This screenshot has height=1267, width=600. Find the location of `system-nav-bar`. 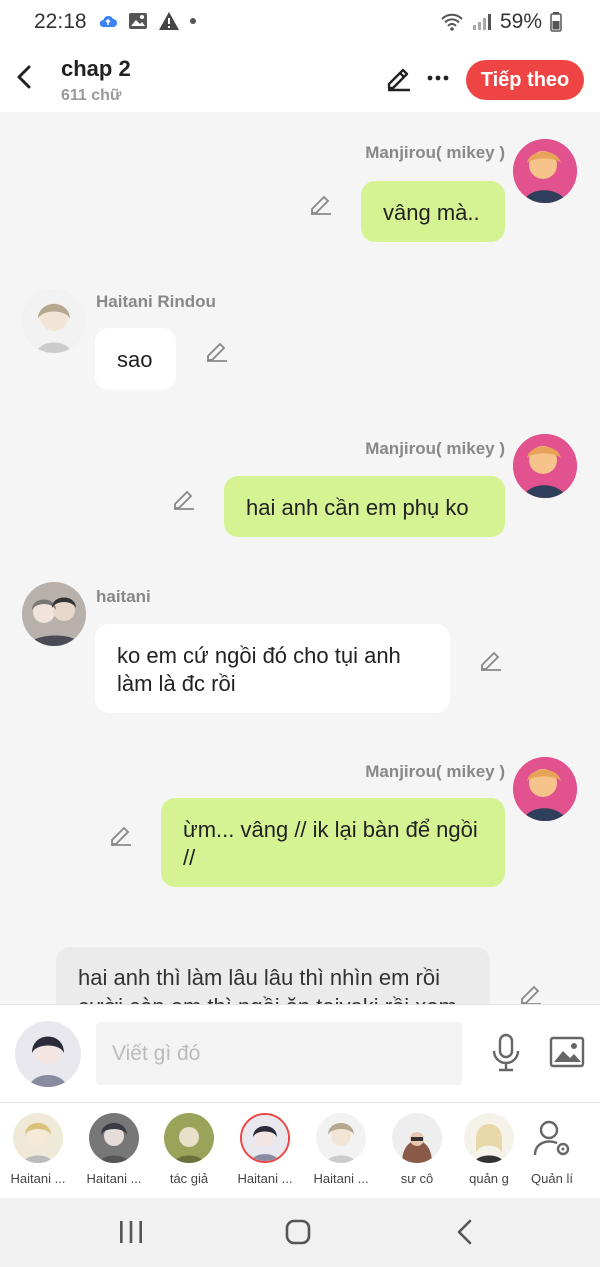

system-nav-bar is located at coordinates (300, 1232).